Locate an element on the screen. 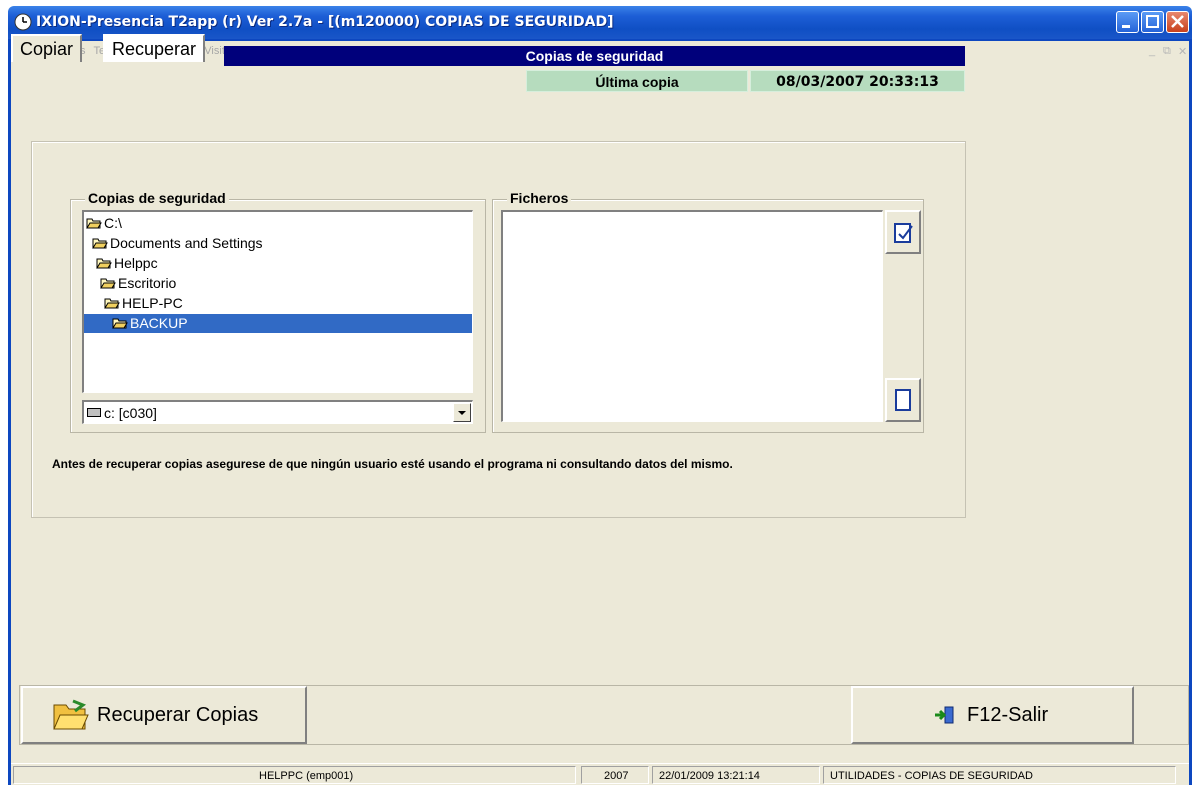 Image resolution: width=1198 pixels, height=785 pixels. document-icon is located at coordinates (903, 400).